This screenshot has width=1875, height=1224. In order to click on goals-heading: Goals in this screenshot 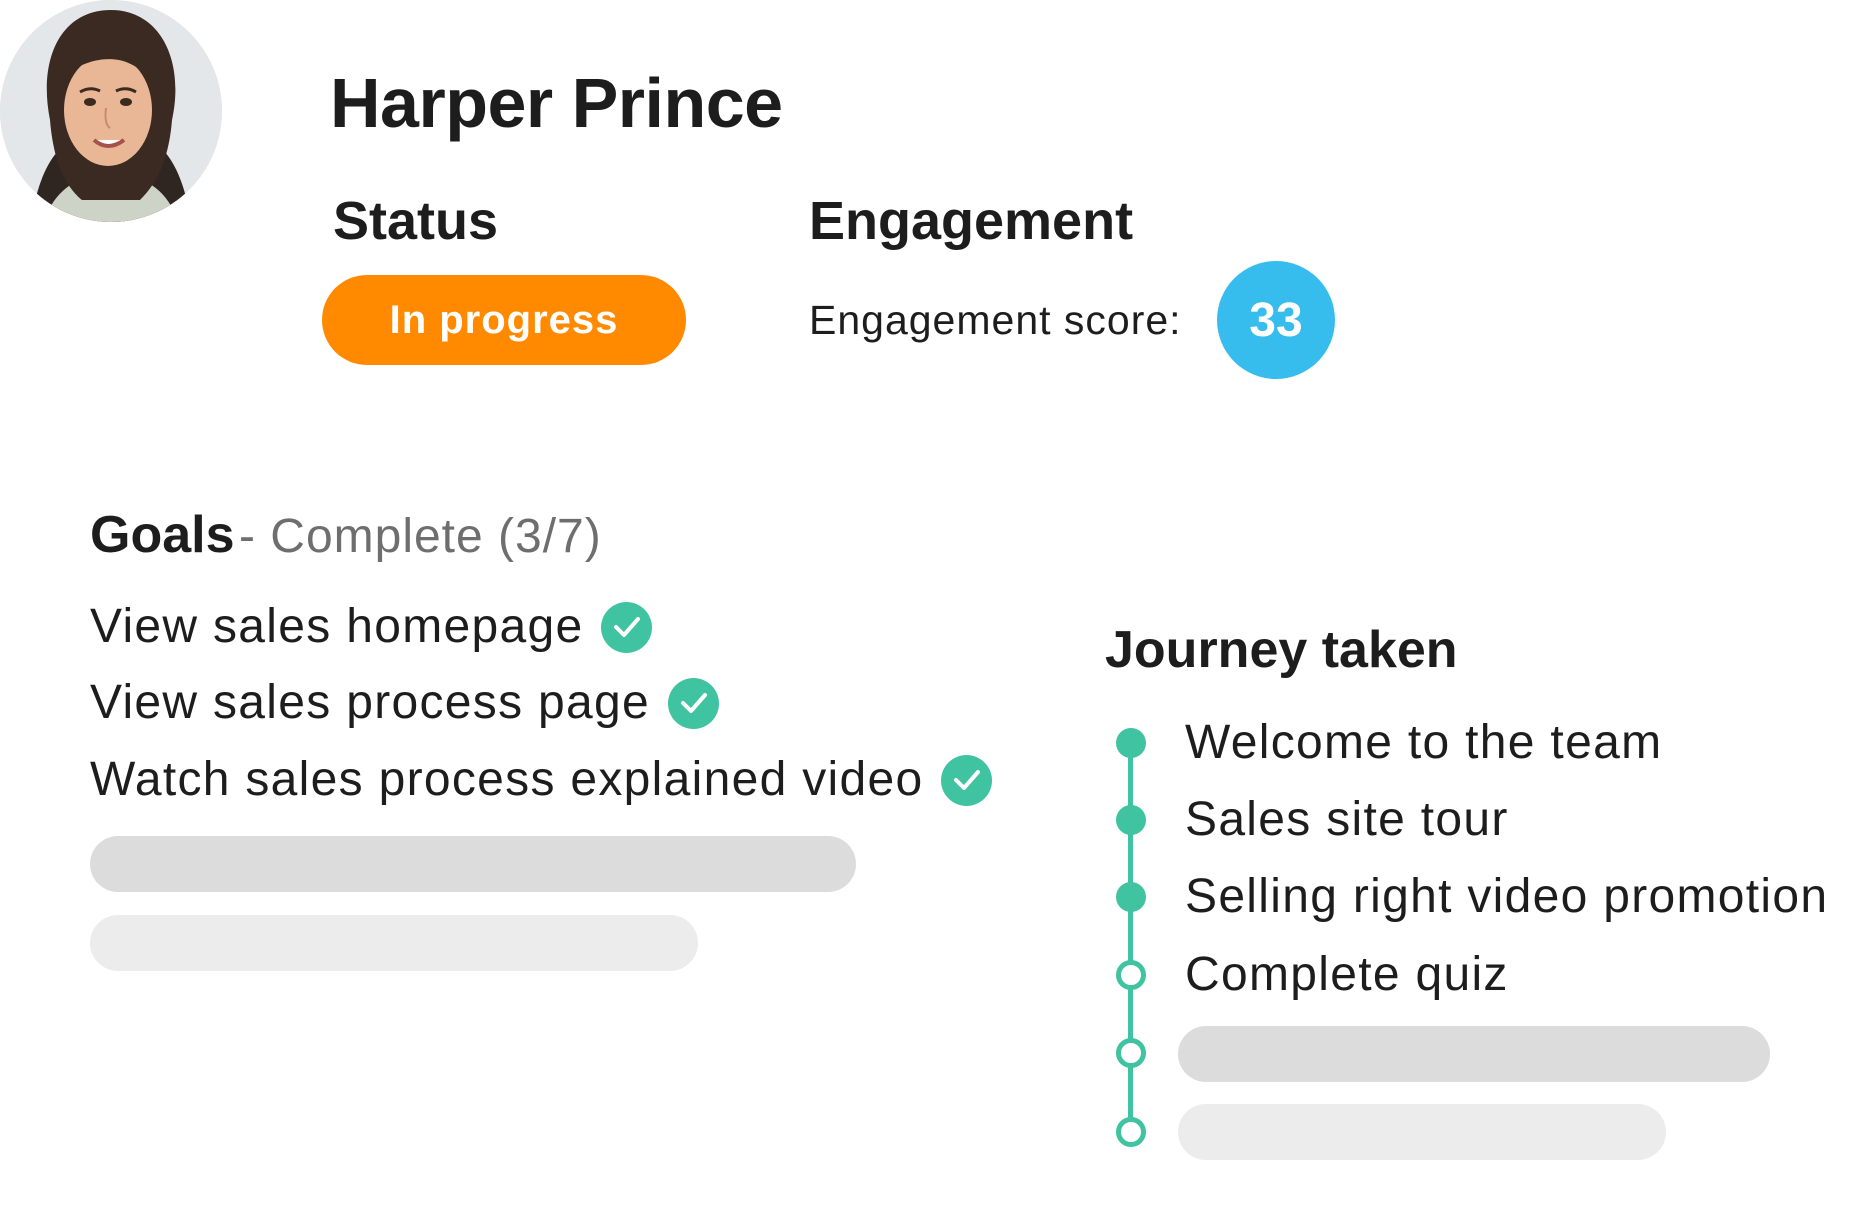, I will do `click(162, 535)`.